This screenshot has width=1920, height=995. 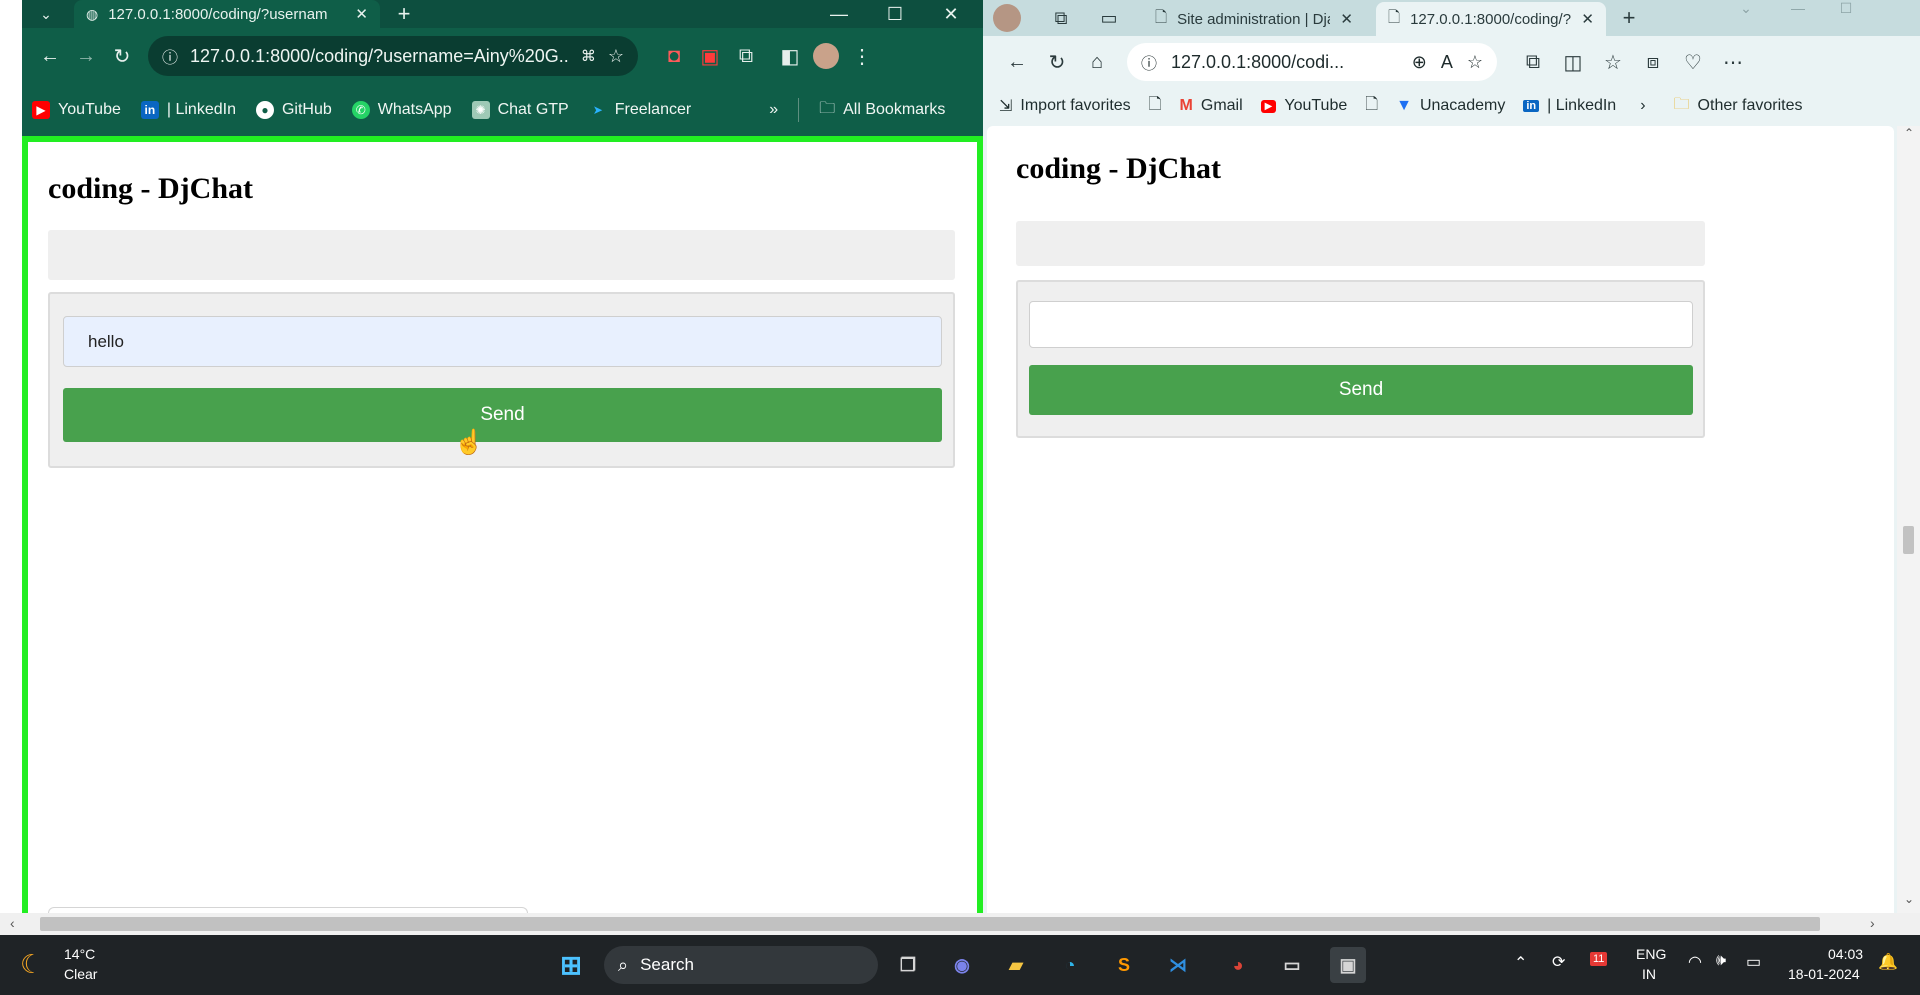 I want to click on edge-profile-avatar, so click(x=1007, y=18).